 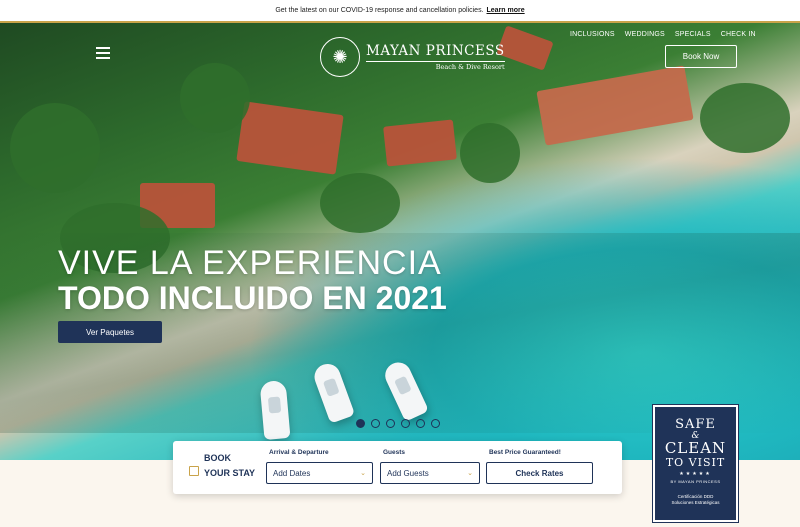 I want to click on badge-line3: TO VISIT, so click(x=695, y=462).